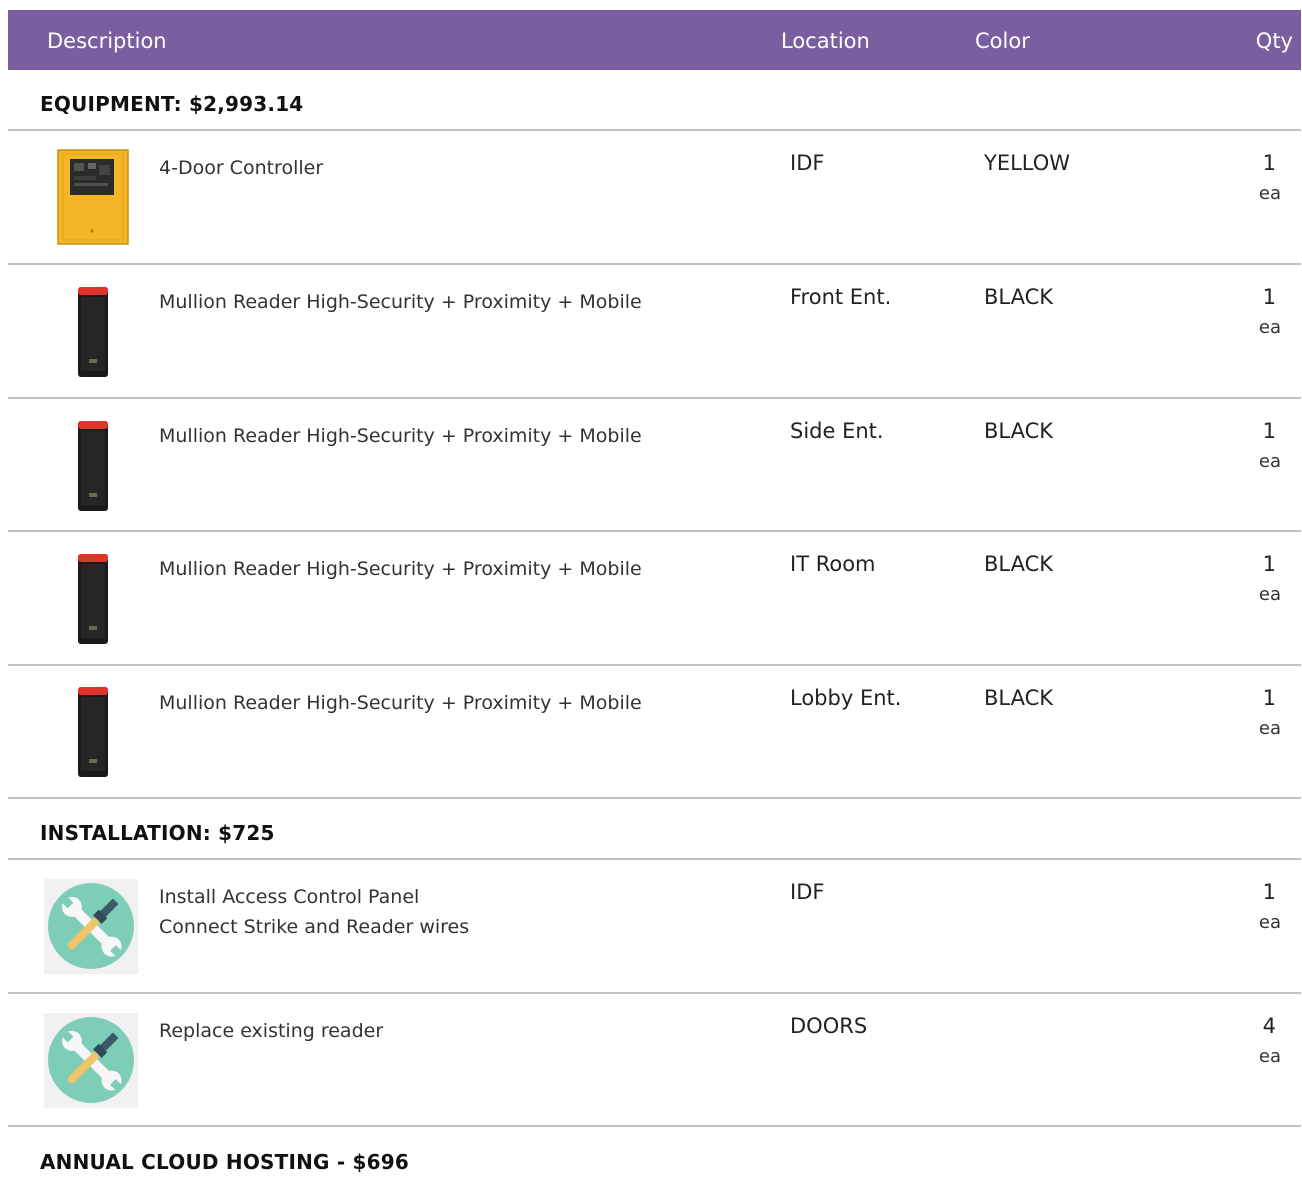 This screenshot has height=1184, width=1302. Describe the element at coordinates (93, 199) in the screenshot. I see `controller-panel-image` at that location.